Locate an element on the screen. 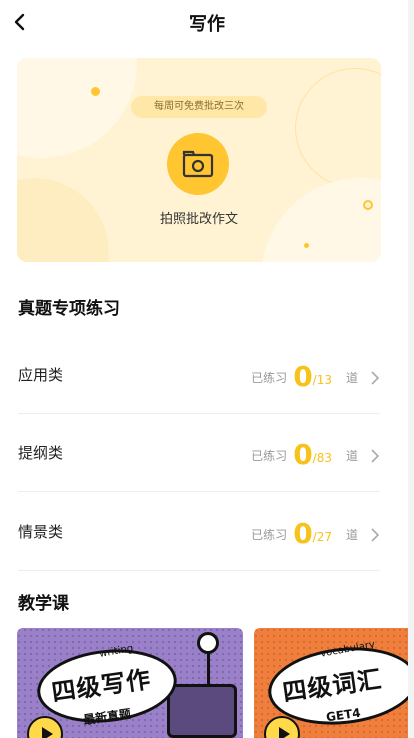  photo-correction-label: 拍照批改作文 is located at coordinates (199, 217).